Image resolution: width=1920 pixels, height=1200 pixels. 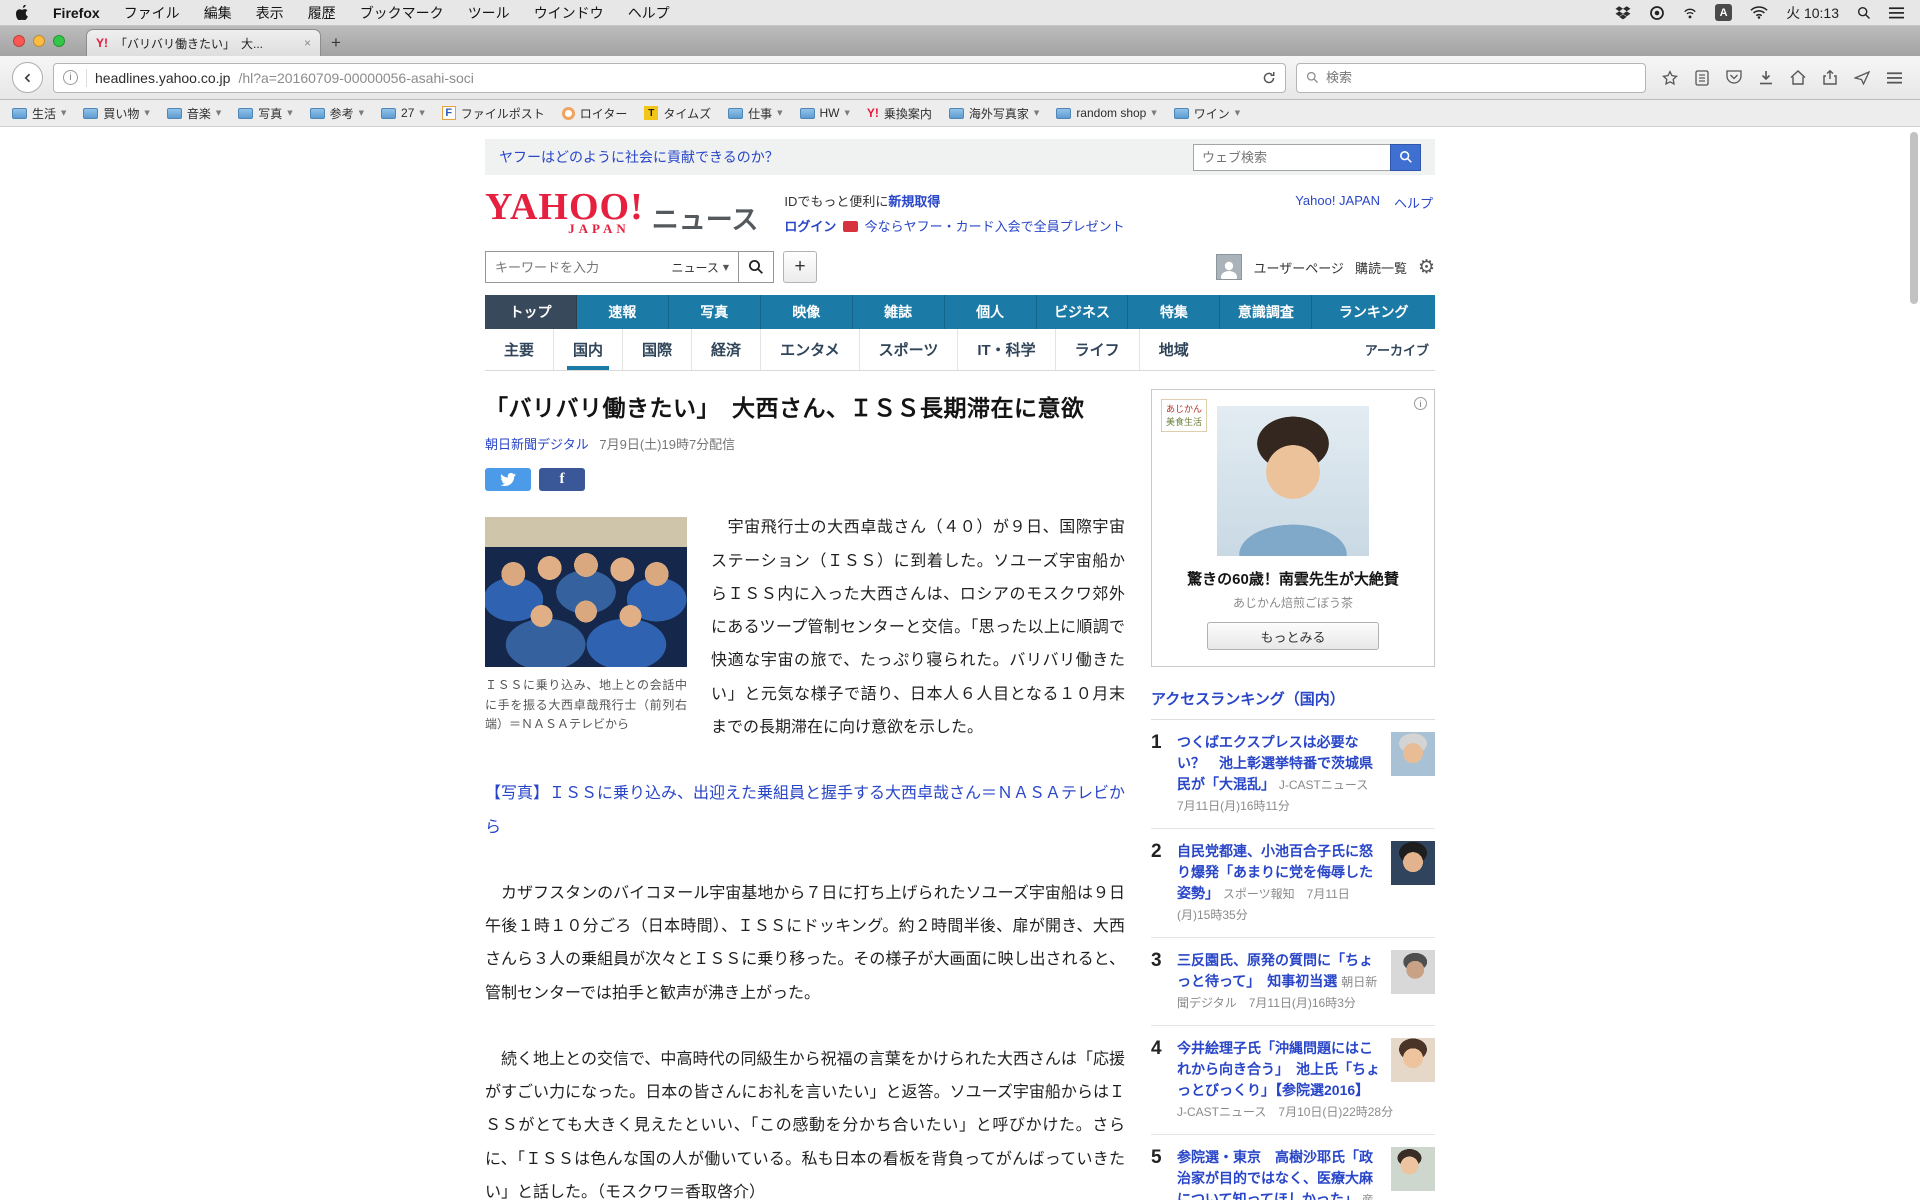 What do you see at coordinates (1894, 77) in the screenshot?
I see `menu-panel-icon` at bounding box center [1894, 77].